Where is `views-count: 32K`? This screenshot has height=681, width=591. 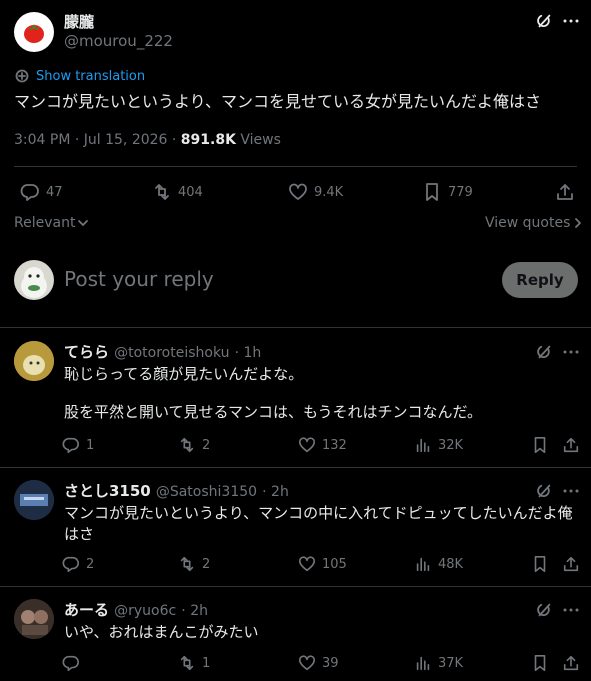 views-count: 32K is located at coordinates (451, 445).